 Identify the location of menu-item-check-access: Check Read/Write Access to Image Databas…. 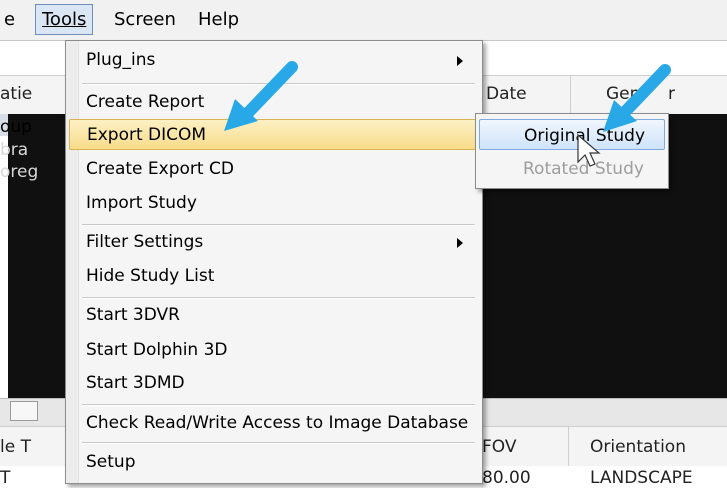
(273, 423).